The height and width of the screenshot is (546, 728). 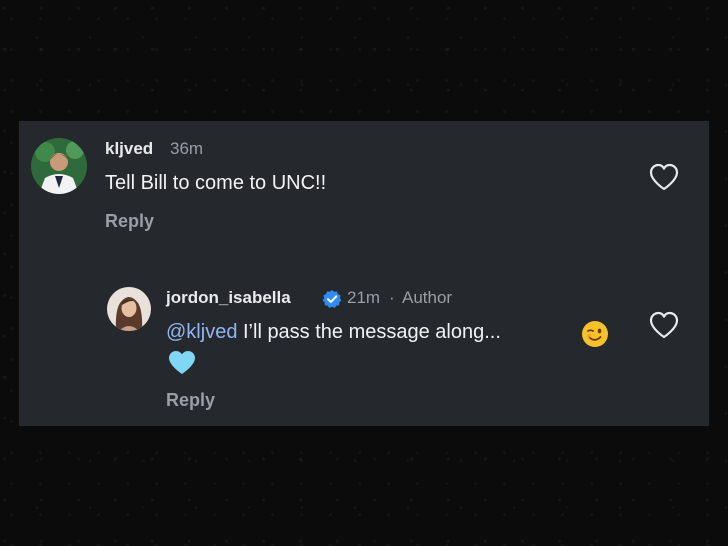 What do you see at coordinates (228, 298) in the screenshot?
I see `comment-username: jordon_isabella` at bounding box center [228, 298].